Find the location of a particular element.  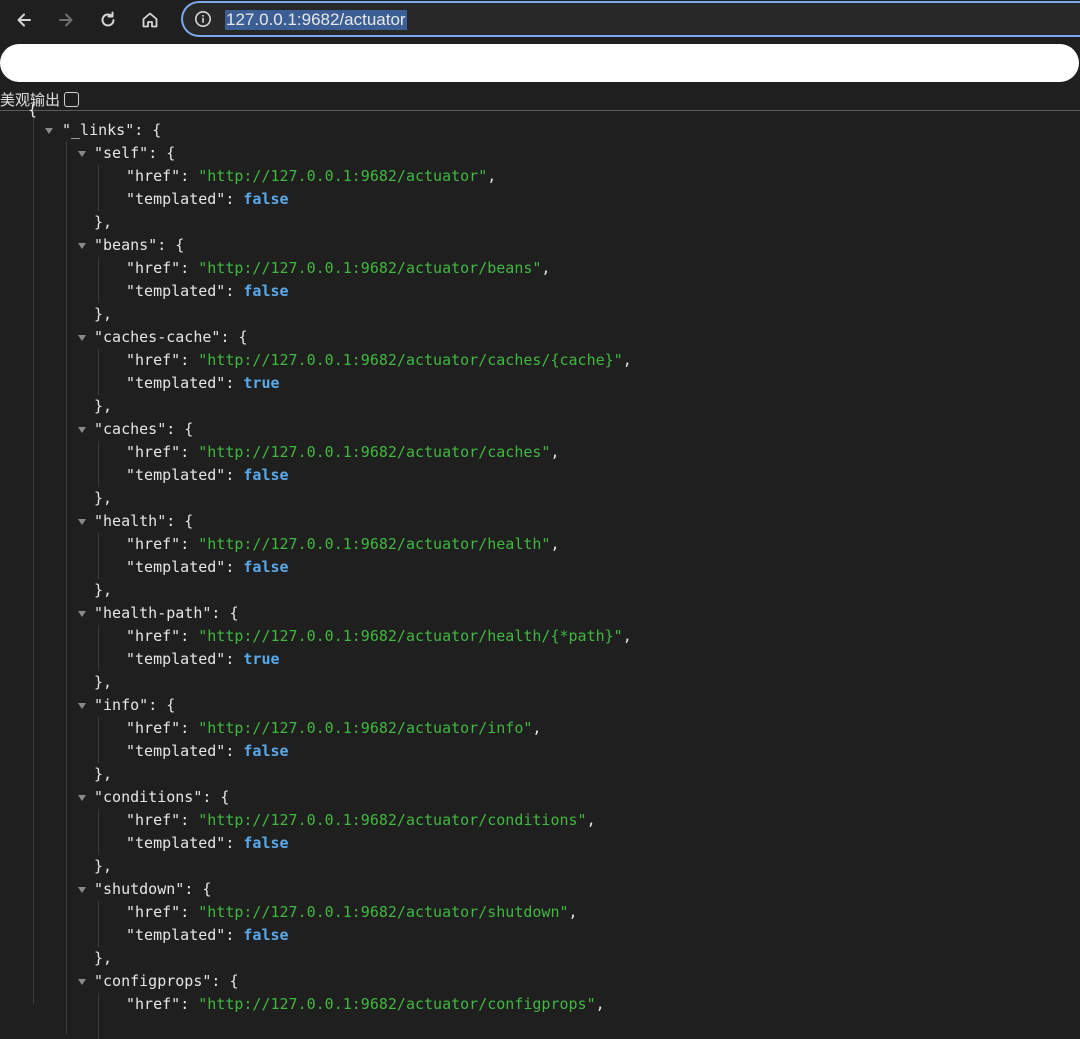

url-text: 127.0.0.1:9682/actuator is located at coordinates (316, 20).